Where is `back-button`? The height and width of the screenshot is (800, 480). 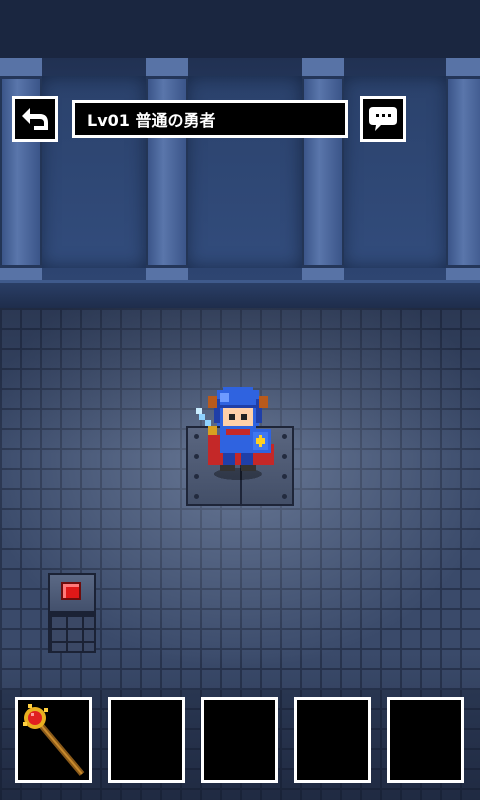 back-button is located at coordinates (35, 119).